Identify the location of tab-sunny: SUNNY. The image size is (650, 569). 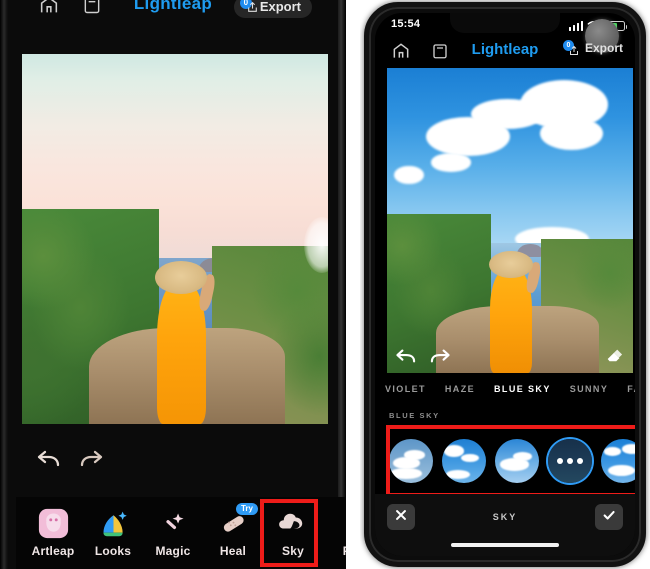
(589, 389).